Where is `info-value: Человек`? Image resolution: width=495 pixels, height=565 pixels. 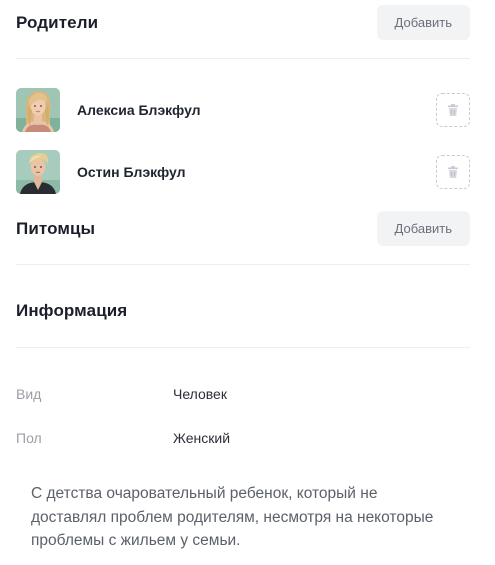 info-value: Человек is located at coordinates (200, 394).